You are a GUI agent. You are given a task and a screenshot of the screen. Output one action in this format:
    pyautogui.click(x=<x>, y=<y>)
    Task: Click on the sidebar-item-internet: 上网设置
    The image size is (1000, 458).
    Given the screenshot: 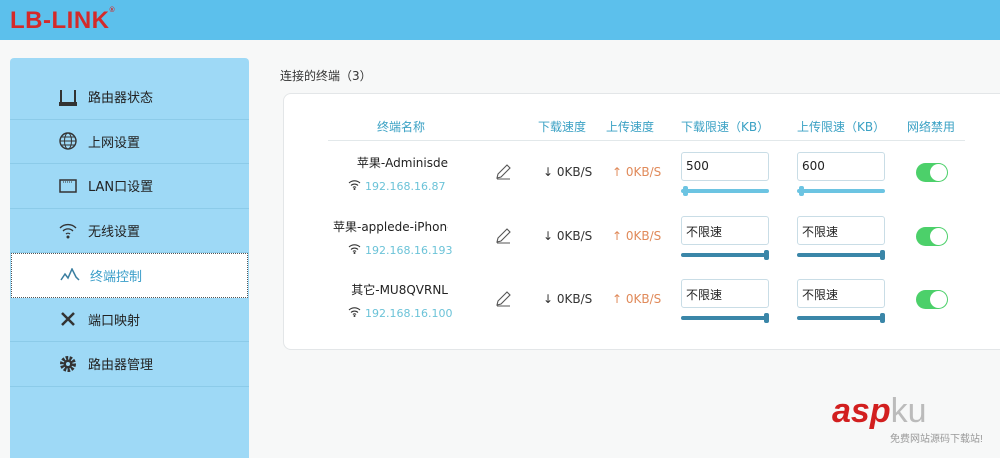 What is the action you would take?
    pyautogui.click(x=129, y=142)
    